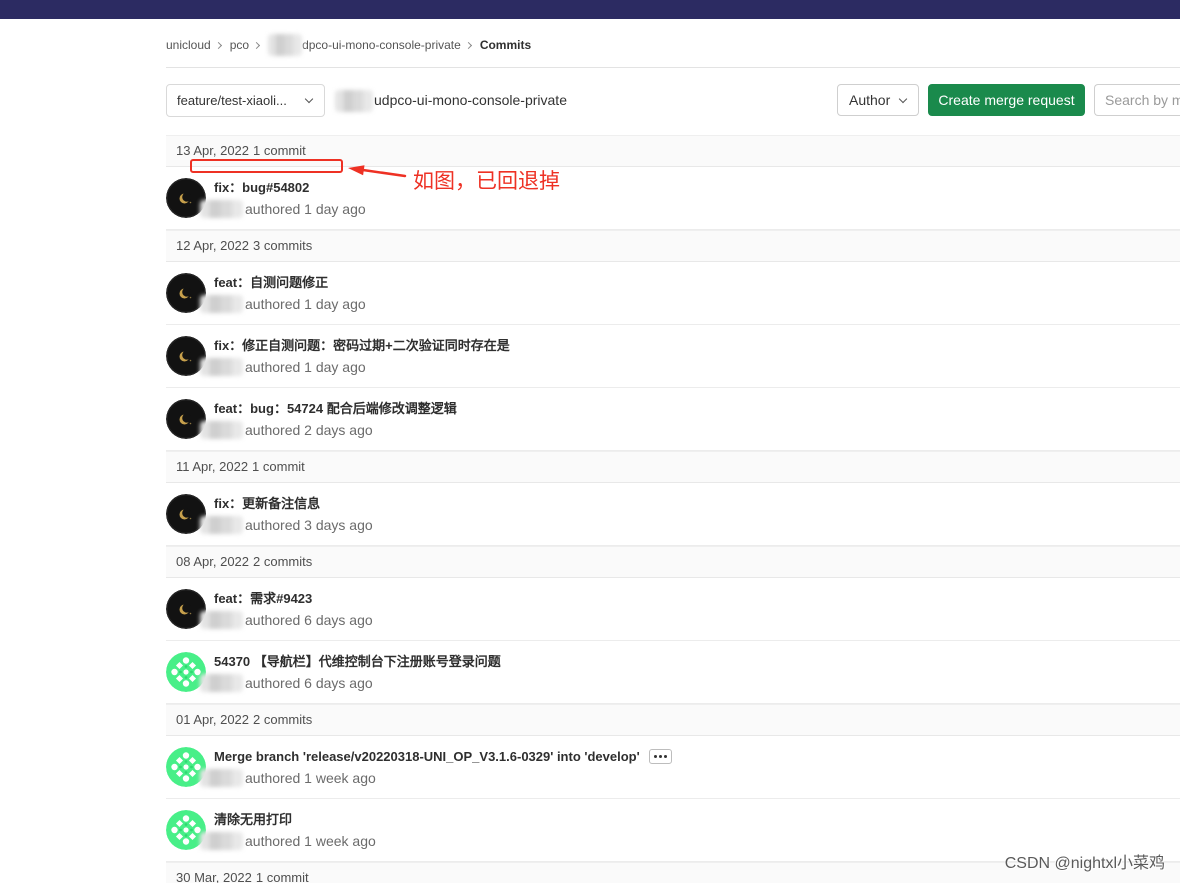  What do you see at coordinates (267, 504) in the screenshot?
I see `commit-title-link: fix：更新备注信息` at bounding box center [267, 504].